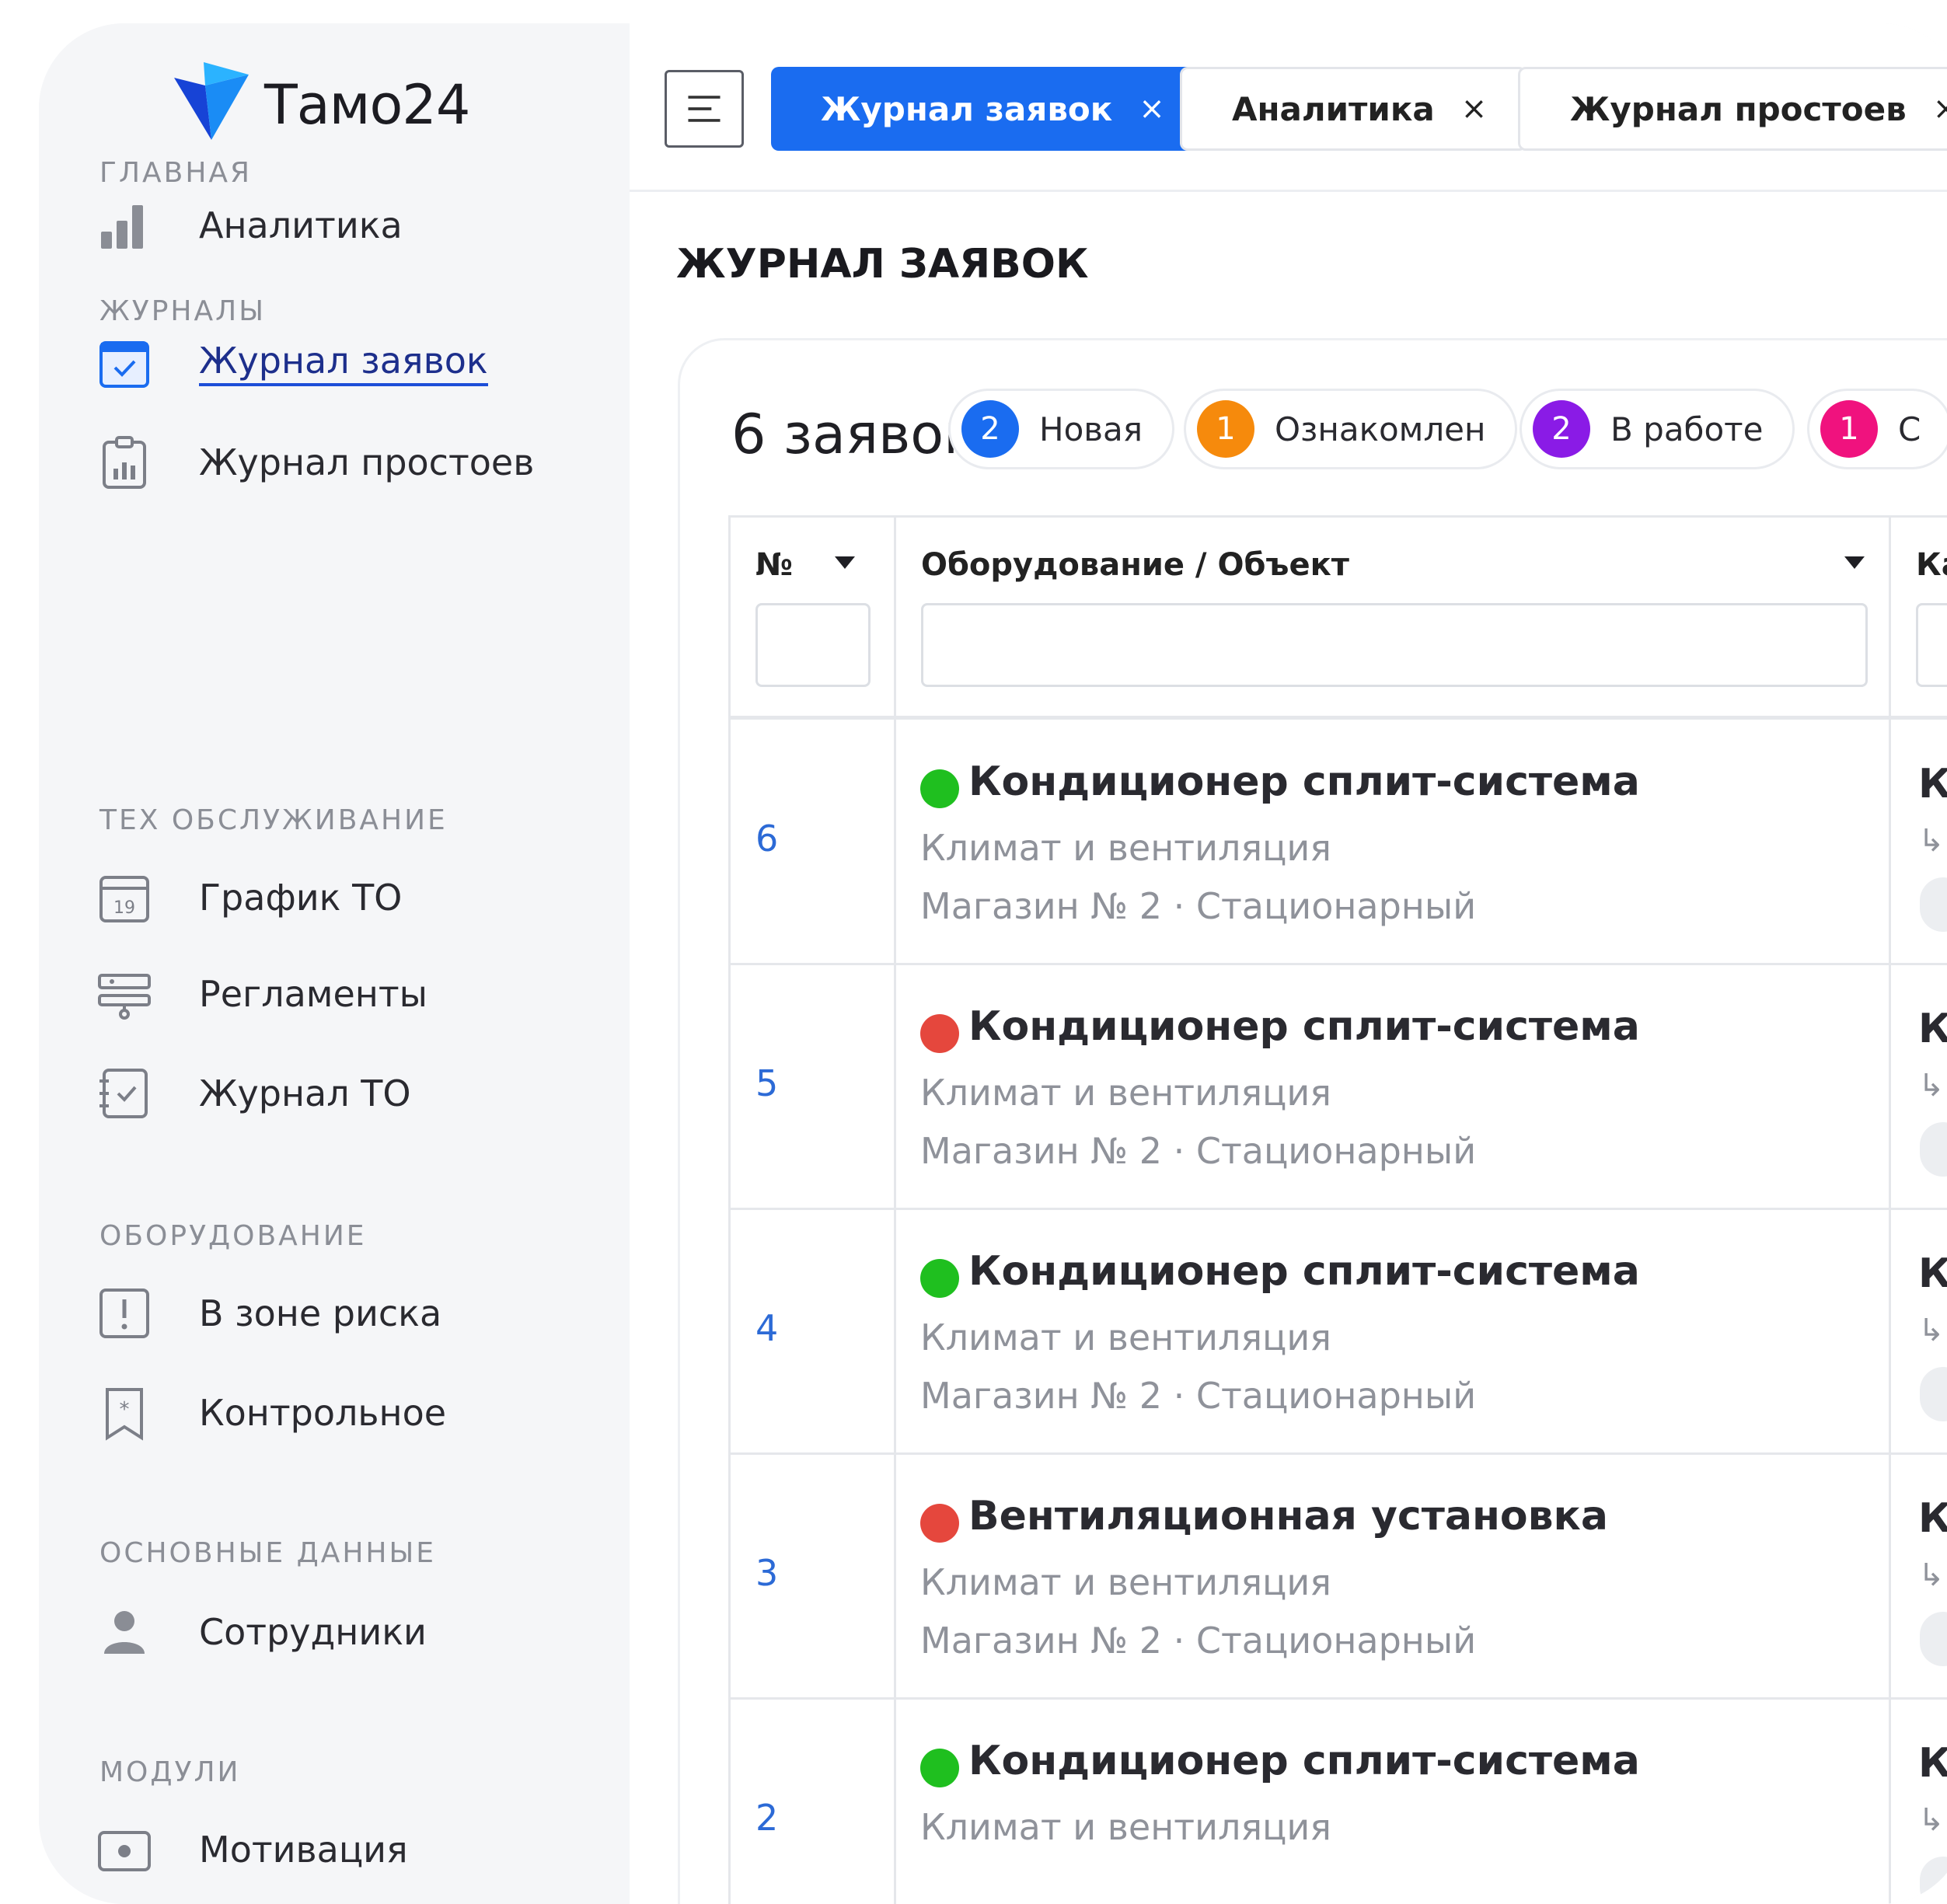 This screenshot has width=1947, height=1904. I want to click on tab-analytics: Аналитика ×, so click(1354, 109).